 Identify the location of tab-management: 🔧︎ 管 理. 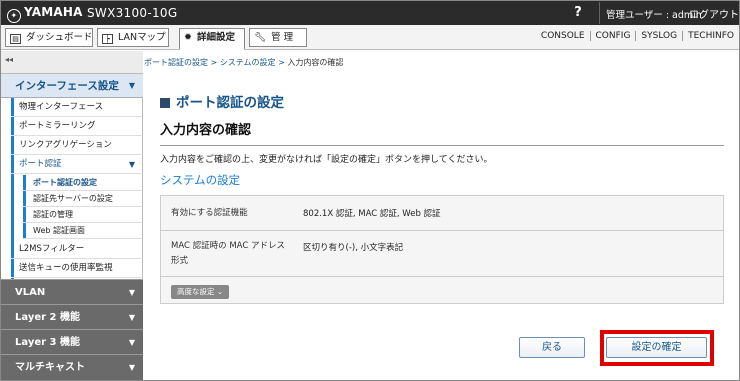
(278, 37).